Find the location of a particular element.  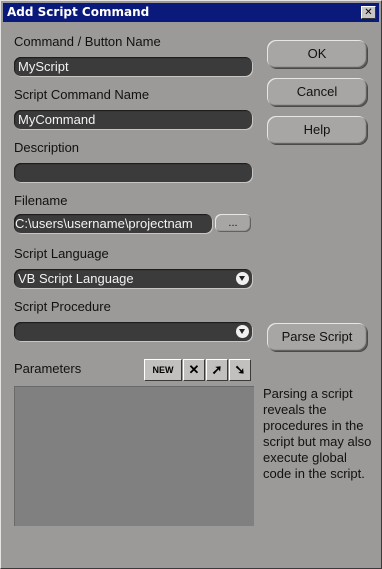

description-input is located at coordinates (133, 172).